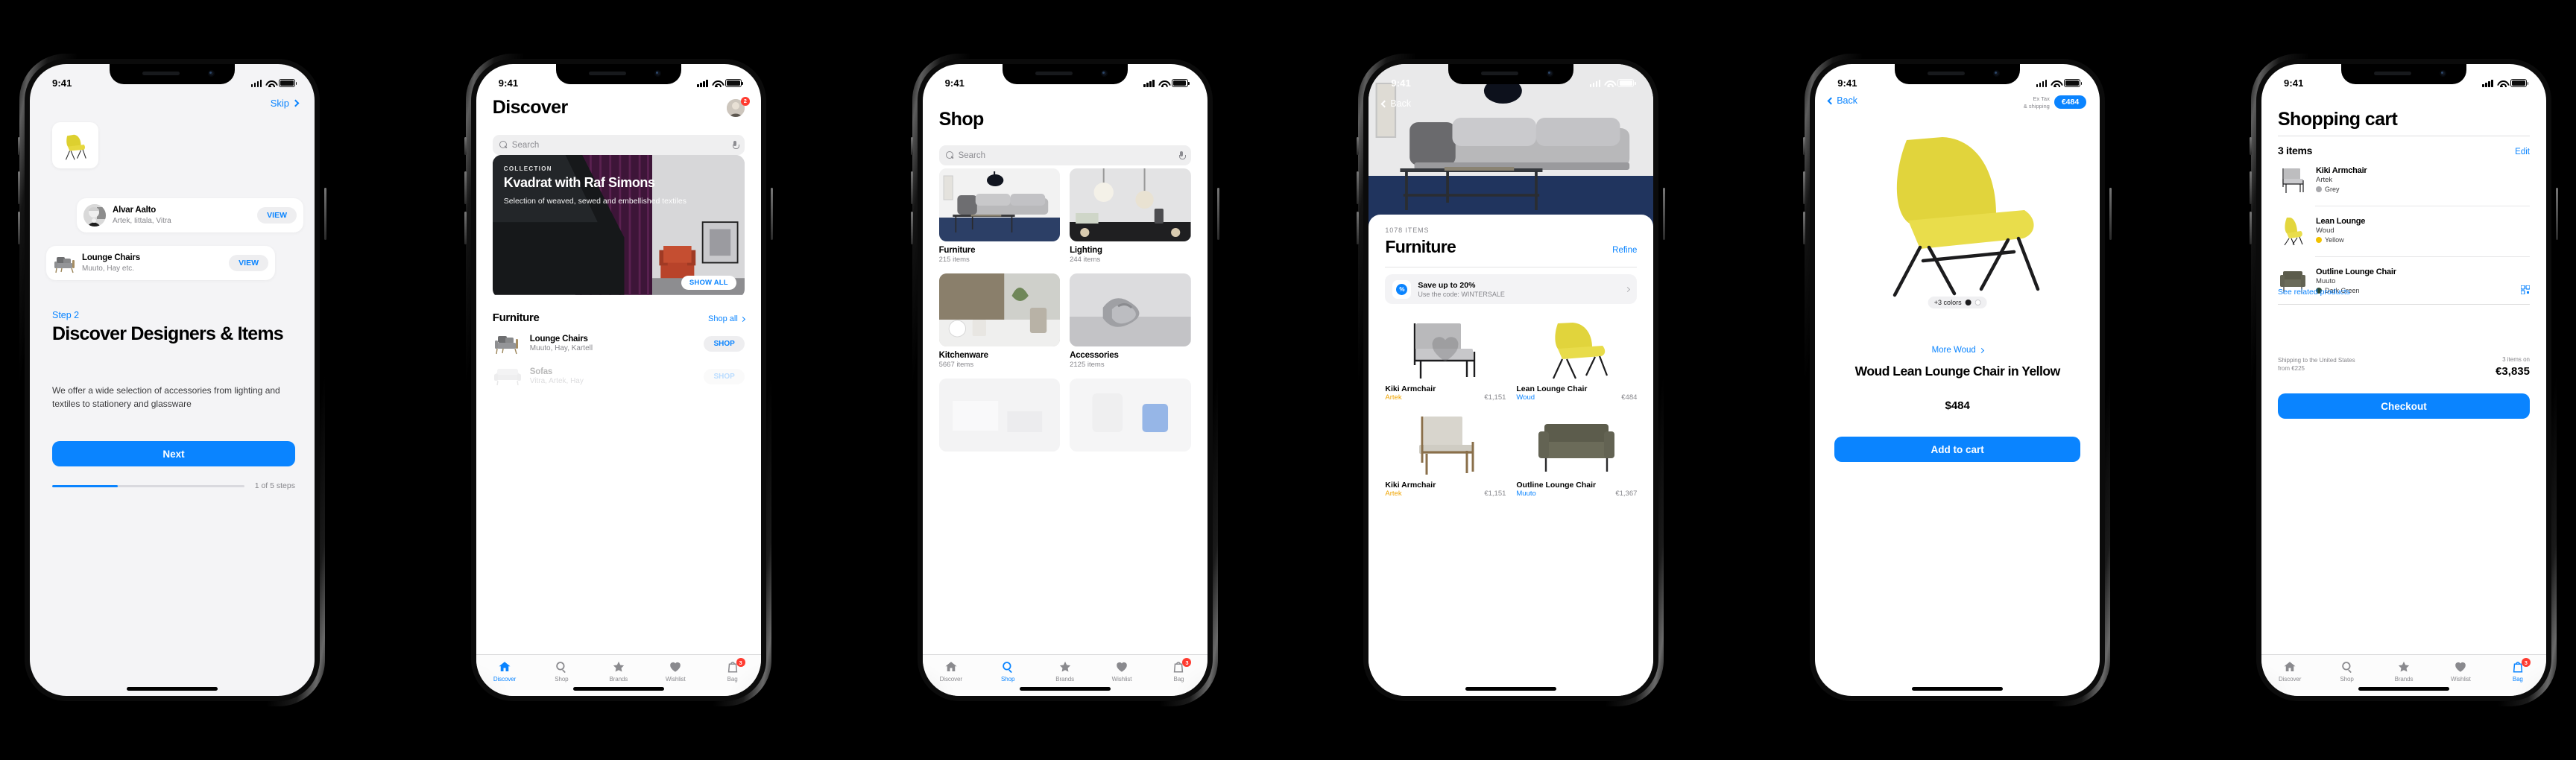 The image size is (2576, 760). What do you see at coordinates (1130, 216) in the screenshot?
I see `category-cell: Lighting 244 items` at bounding box center [1130, 216].